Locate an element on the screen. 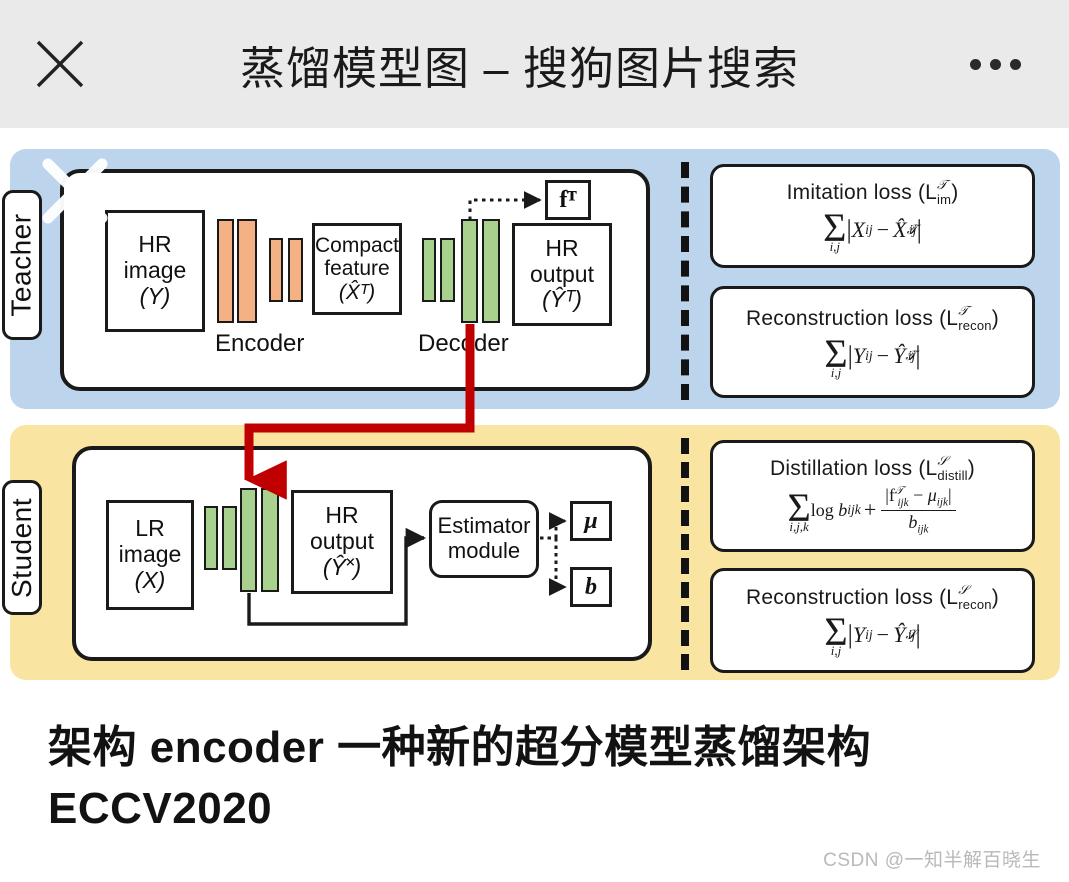 Image resolution: width=1069 pixels, height=882 pixels. t-recon-sub: recon is located at coordinates (975, 326).